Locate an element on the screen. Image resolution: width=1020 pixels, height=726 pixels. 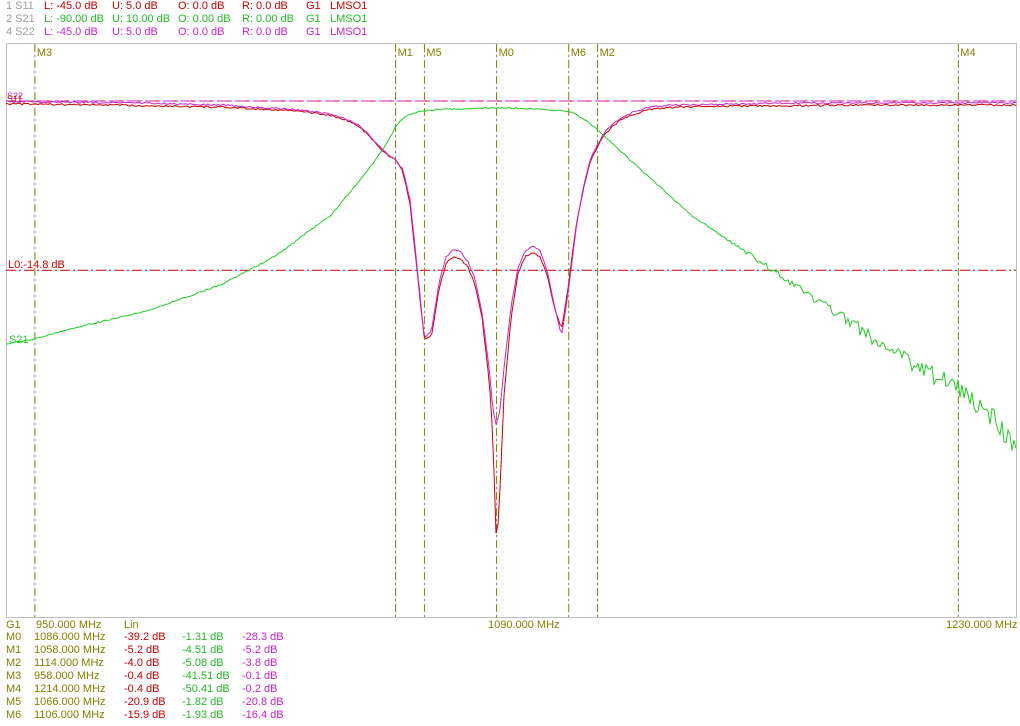
marker-s21: -50.41 dB is located at coordinates (206, 689).